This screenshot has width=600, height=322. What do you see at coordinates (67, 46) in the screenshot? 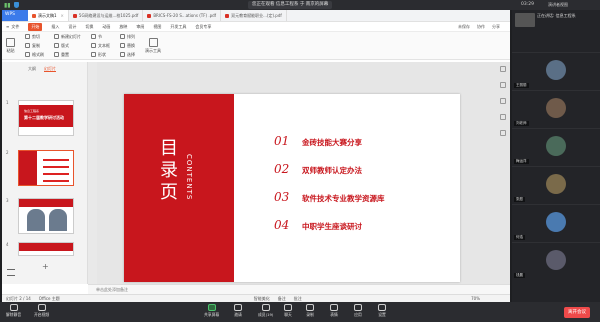
I see `layout-button: 版式` at bounding box center [67, 46].